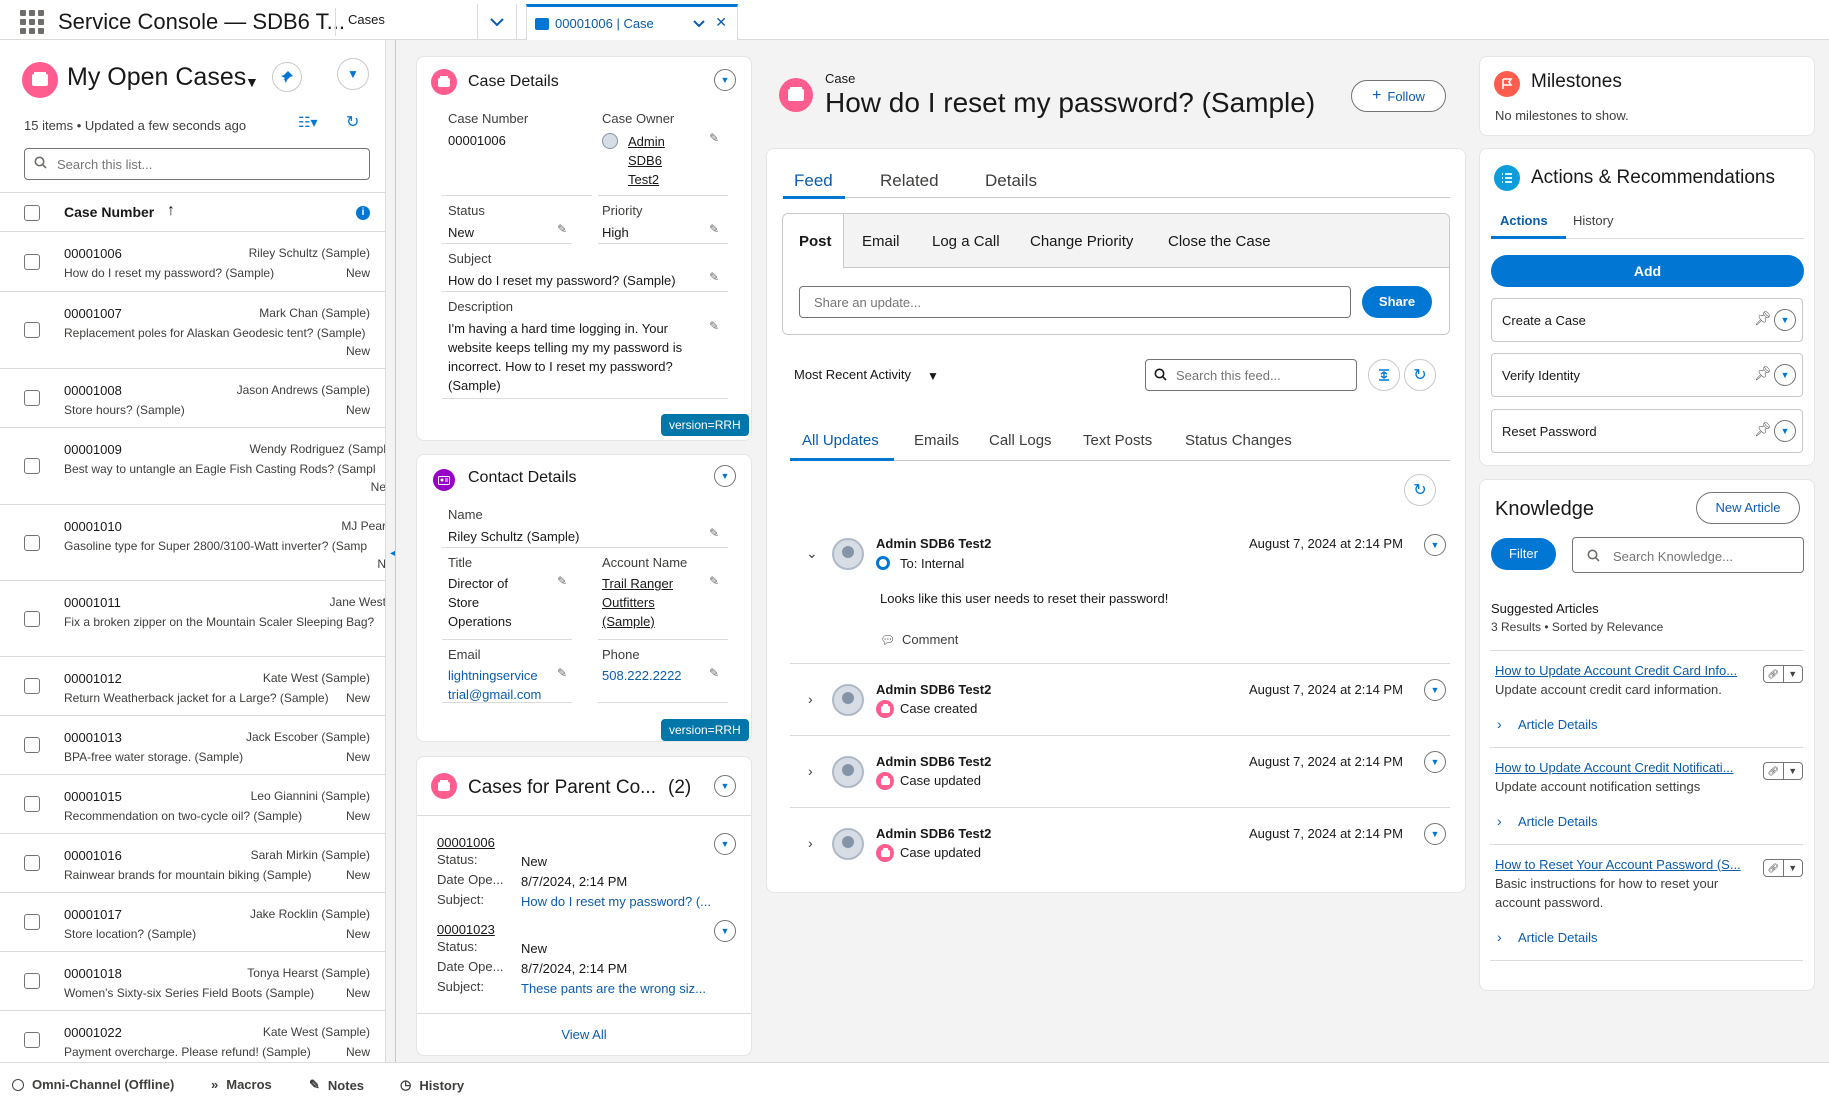 The width and height of the screenshot is (1829, 1107). What do you see at coordinates (584, 1034) in the screenshot?
I see `view-all-link: View All` at bounding box center [584, 1034].